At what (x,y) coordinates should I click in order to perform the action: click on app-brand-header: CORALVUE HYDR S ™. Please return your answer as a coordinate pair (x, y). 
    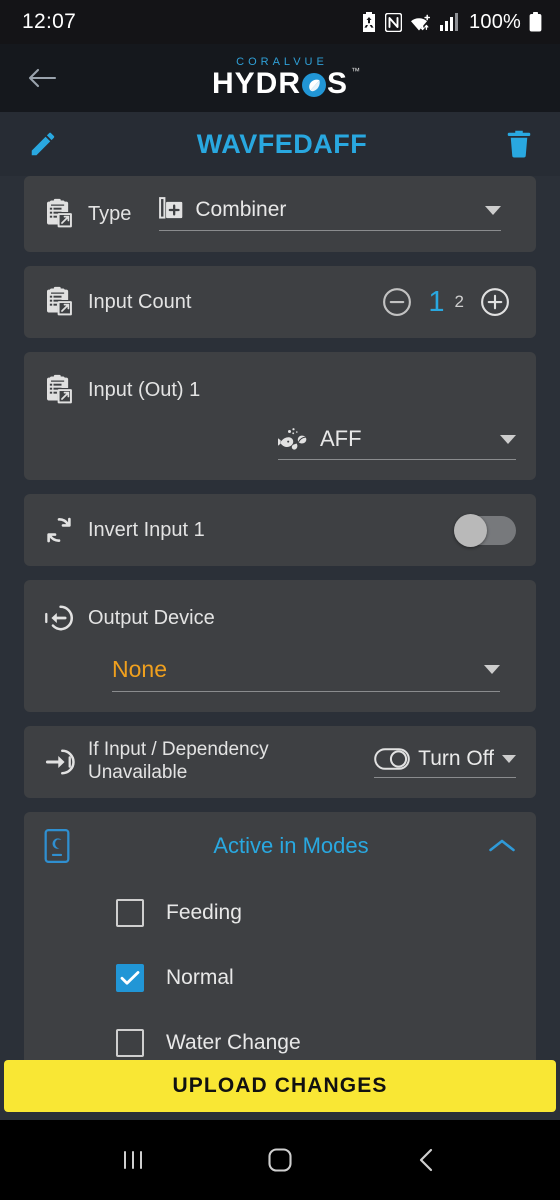
    Looking at the image, I should click on (280, 78).